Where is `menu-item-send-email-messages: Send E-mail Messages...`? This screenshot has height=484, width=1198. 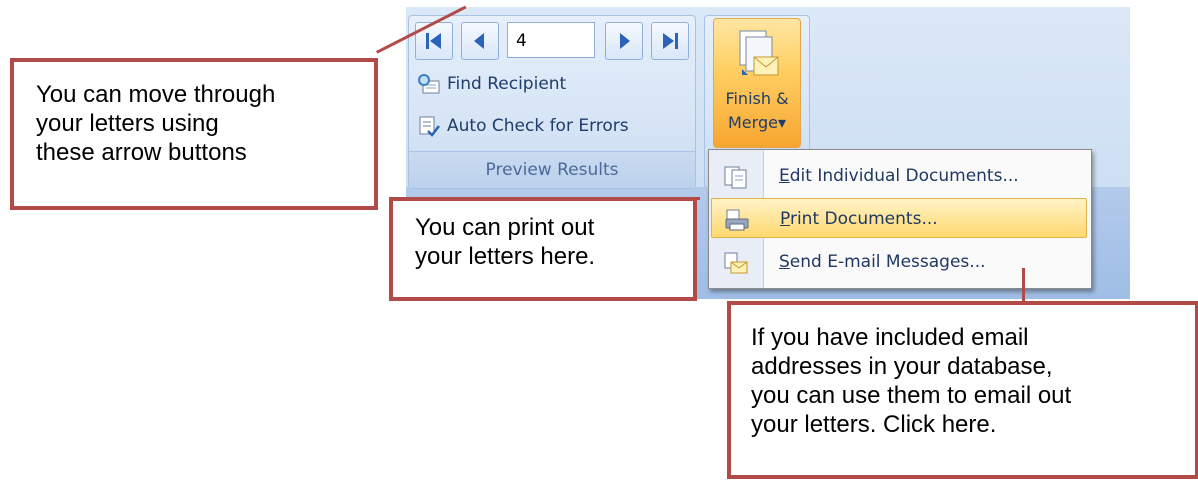 menu-item-send-email-messages: Send E-mail Messages... is located at coordinates (899, 262).